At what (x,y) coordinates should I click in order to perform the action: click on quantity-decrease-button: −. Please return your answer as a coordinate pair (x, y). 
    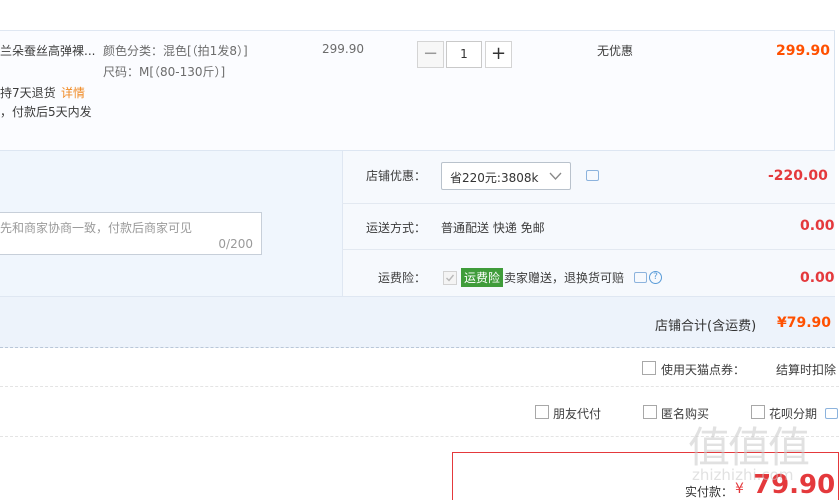
    Looking at the image, I should click on (430, 54).